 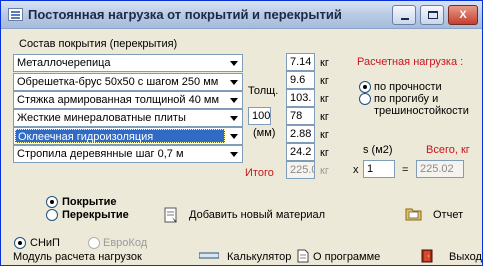 I want to click on total-label: Итого, so click(x=259, y=173).